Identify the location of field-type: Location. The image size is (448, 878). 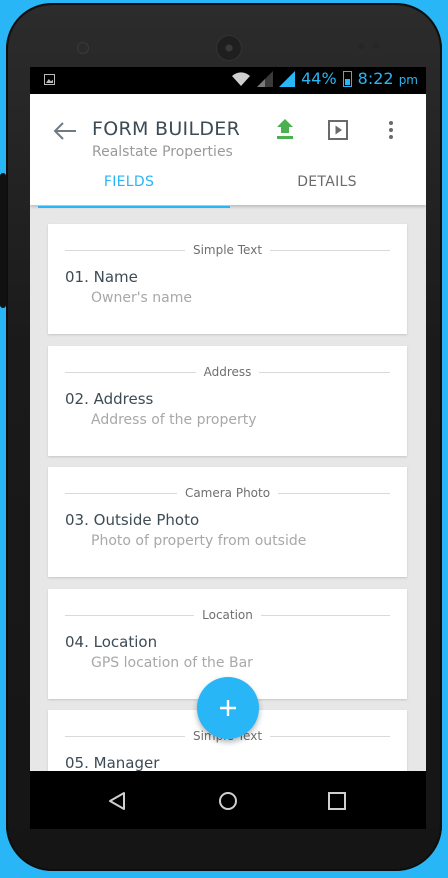
(227, 615).